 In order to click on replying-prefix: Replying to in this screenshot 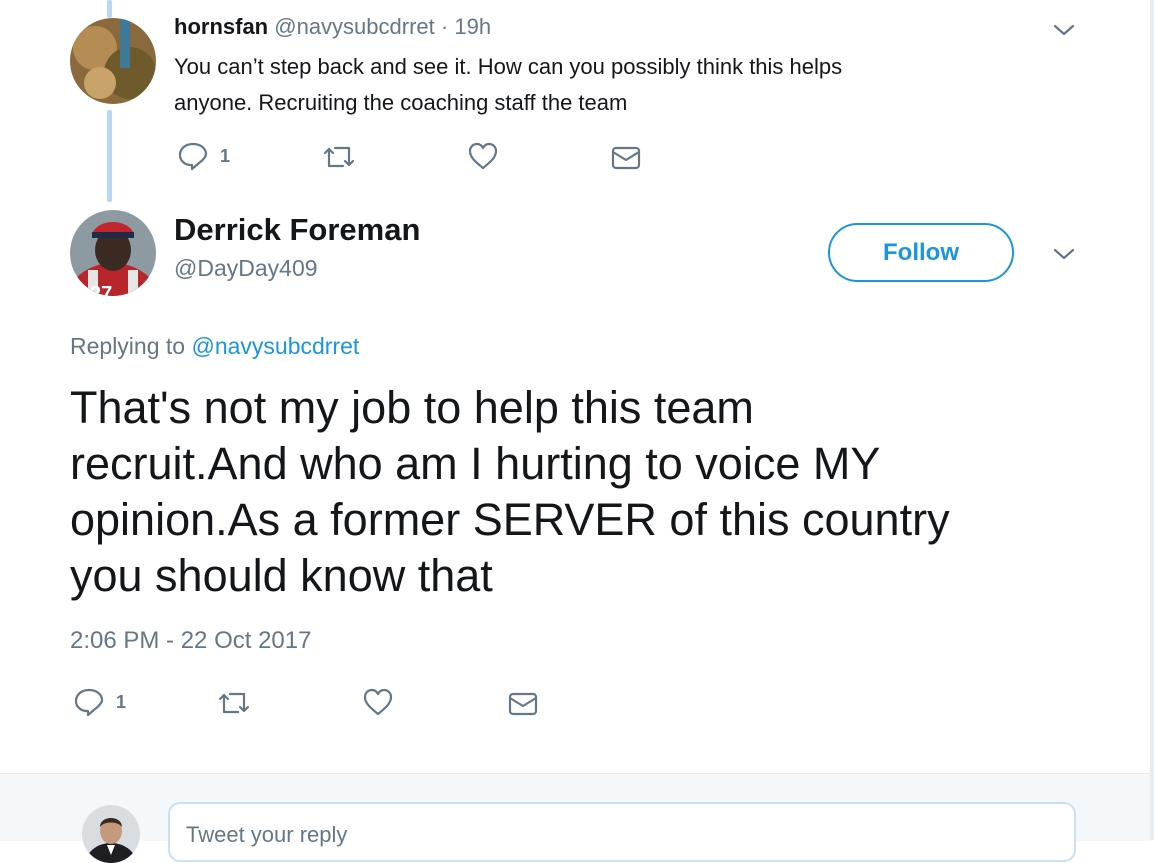, I will do `click(128, 346)`.